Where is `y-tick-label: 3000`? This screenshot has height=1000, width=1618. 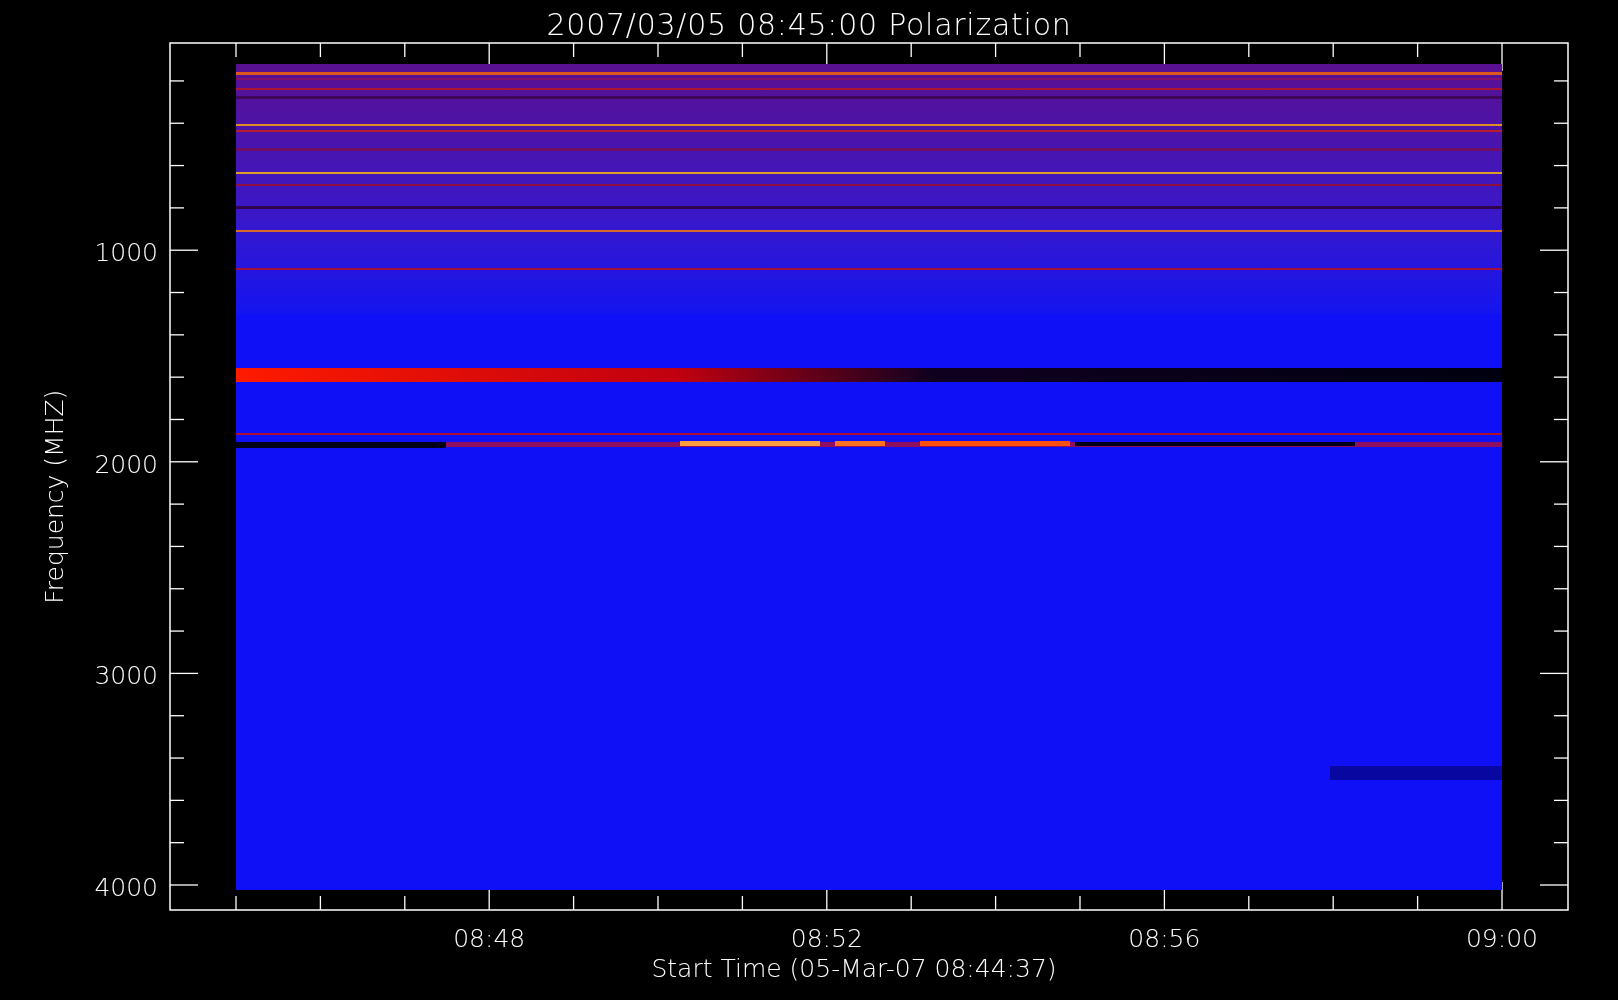
y-tick-label: 3000 is located at coordinates (125, 676).